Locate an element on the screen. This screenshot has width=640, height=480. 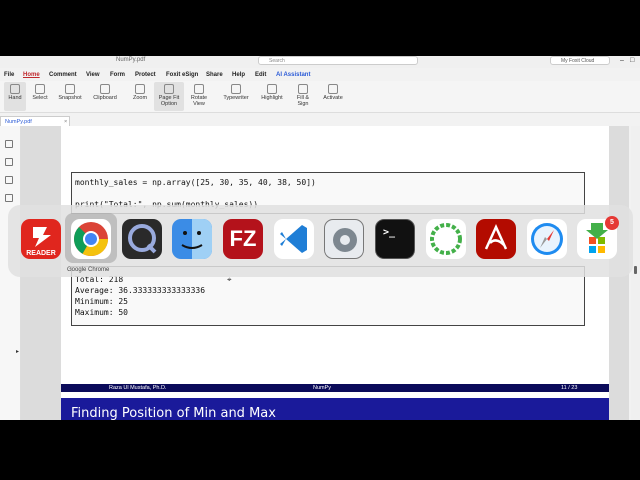
highlight-icon is located at coordinates (272, 89).